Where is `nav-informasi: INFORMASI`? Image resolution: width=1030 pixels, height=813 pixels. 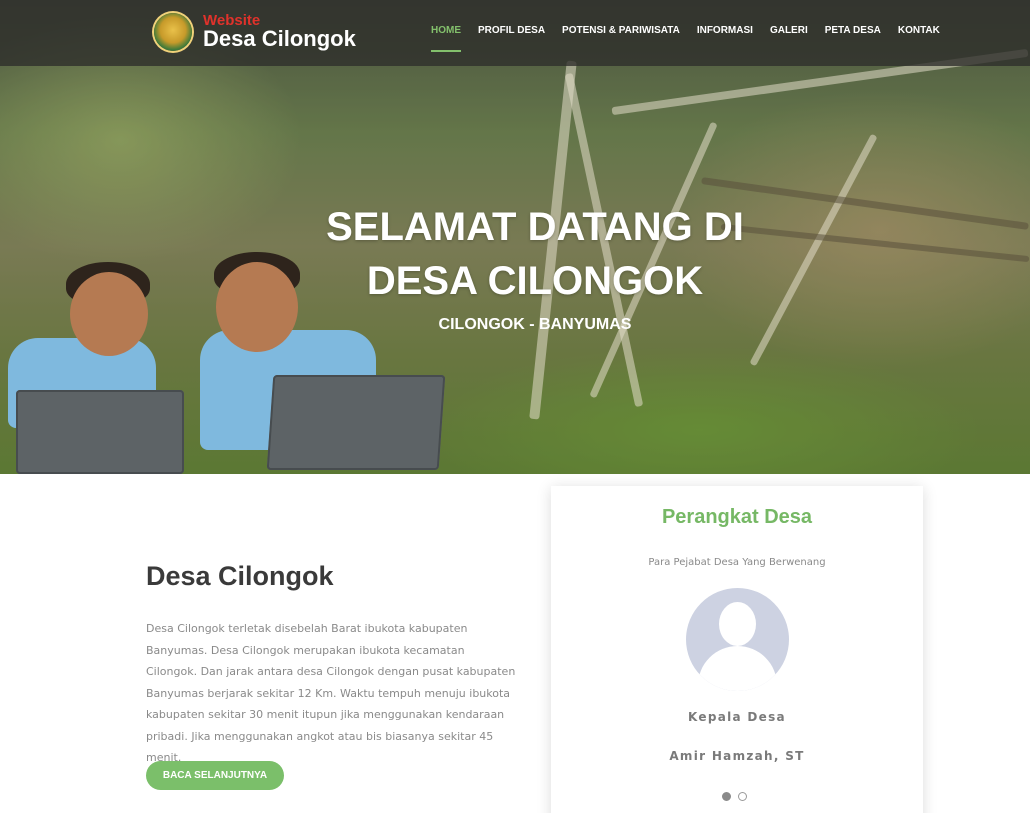 nav-informasi: INFORMASI is located at coordinates (725, 34).